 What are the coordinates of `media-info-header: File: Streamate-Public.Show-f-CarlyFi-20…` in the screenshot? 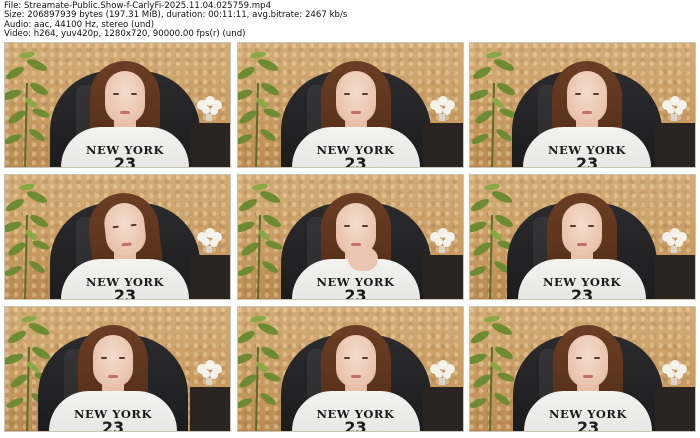 It's located at (175, 20).